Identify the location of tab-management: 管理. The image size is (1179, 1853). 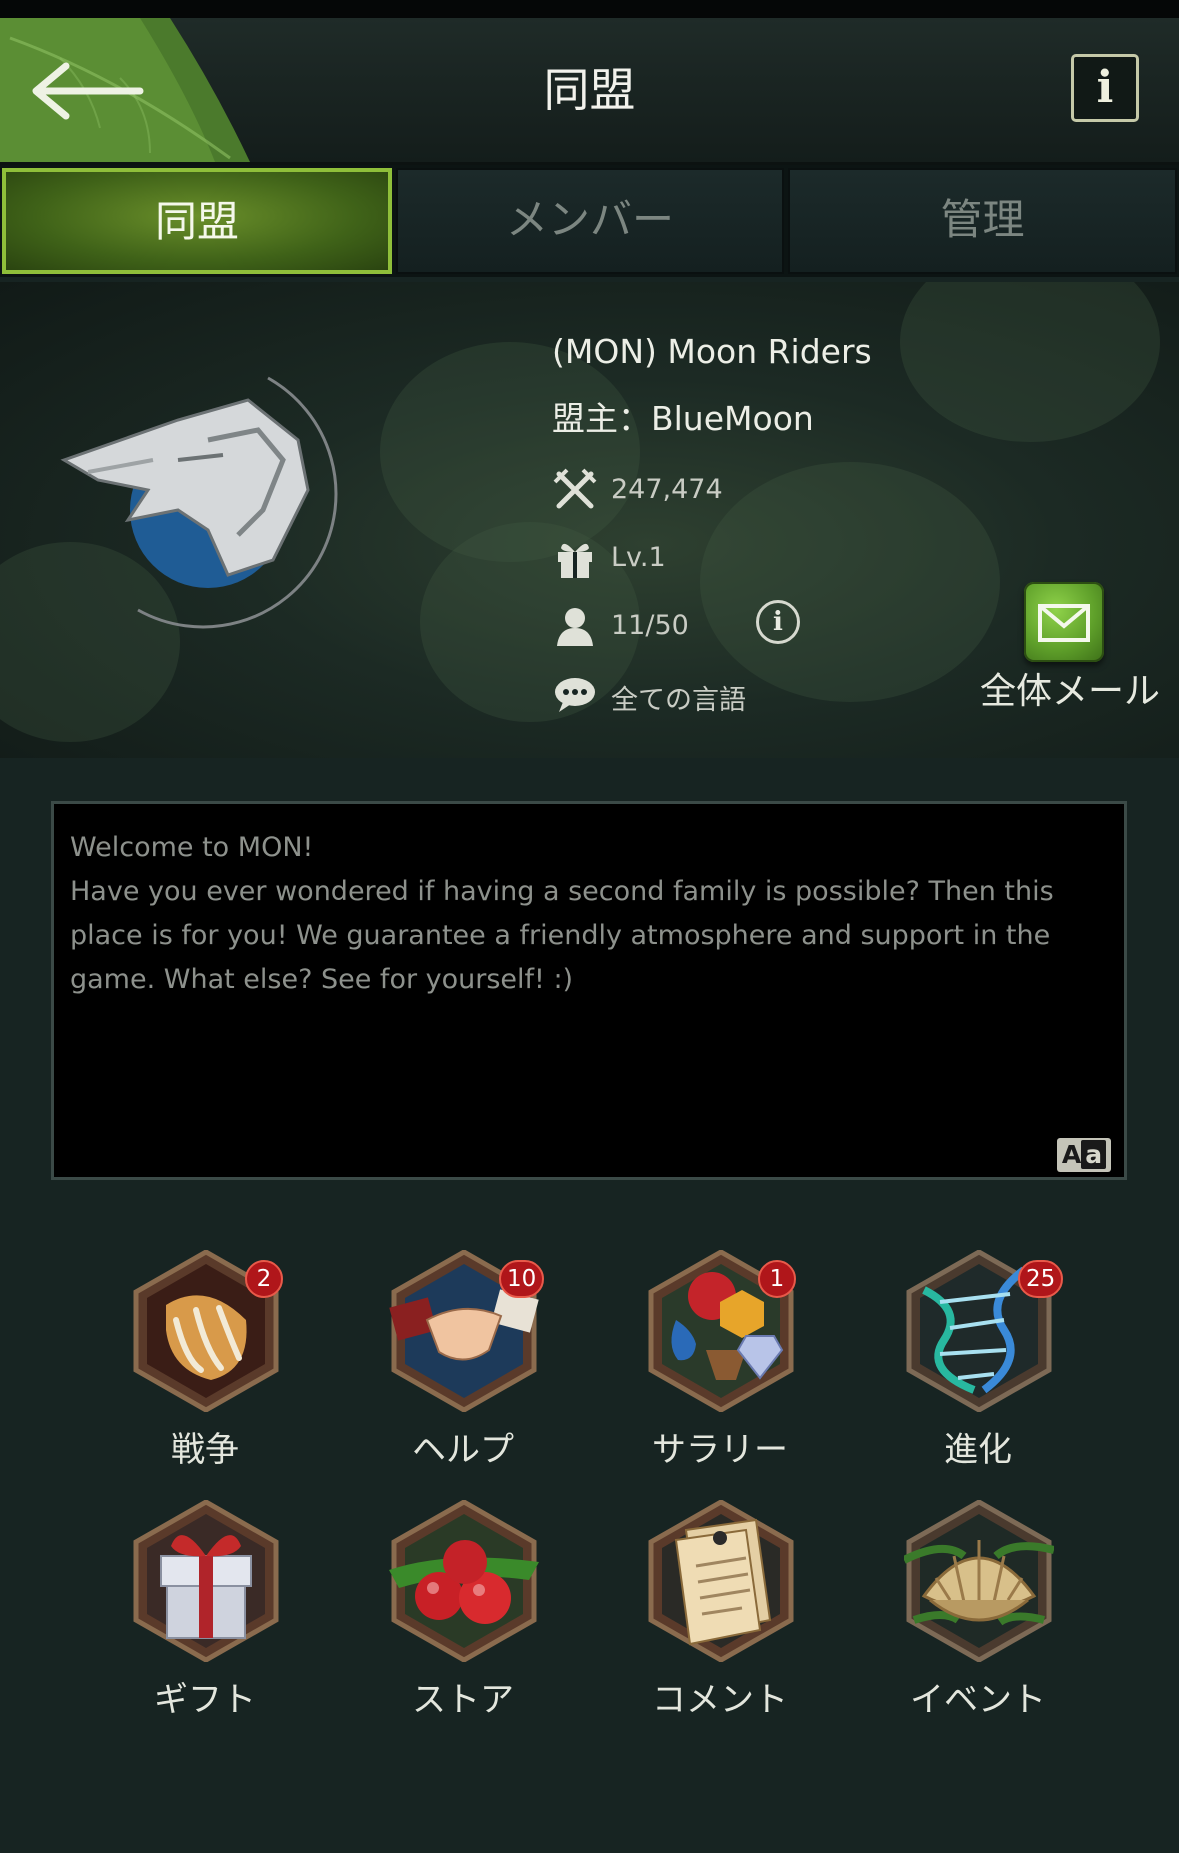
(982, 221).